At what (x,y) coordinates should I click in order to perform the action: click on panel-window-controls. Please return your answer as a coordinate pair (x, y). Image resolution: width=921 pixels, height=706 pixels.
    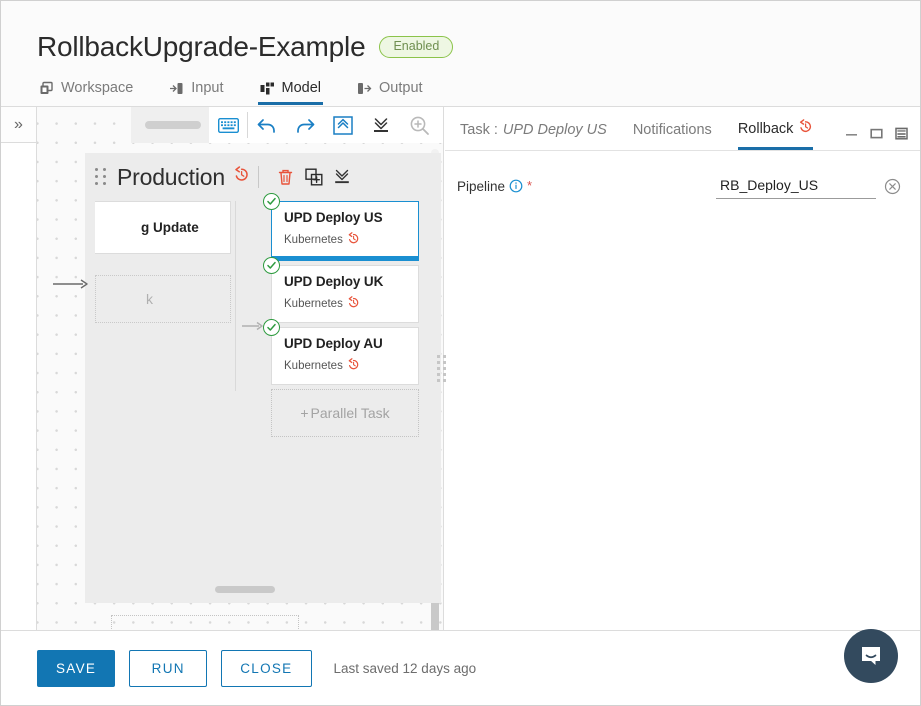
    Looking at the image, I should click on (876, 133).